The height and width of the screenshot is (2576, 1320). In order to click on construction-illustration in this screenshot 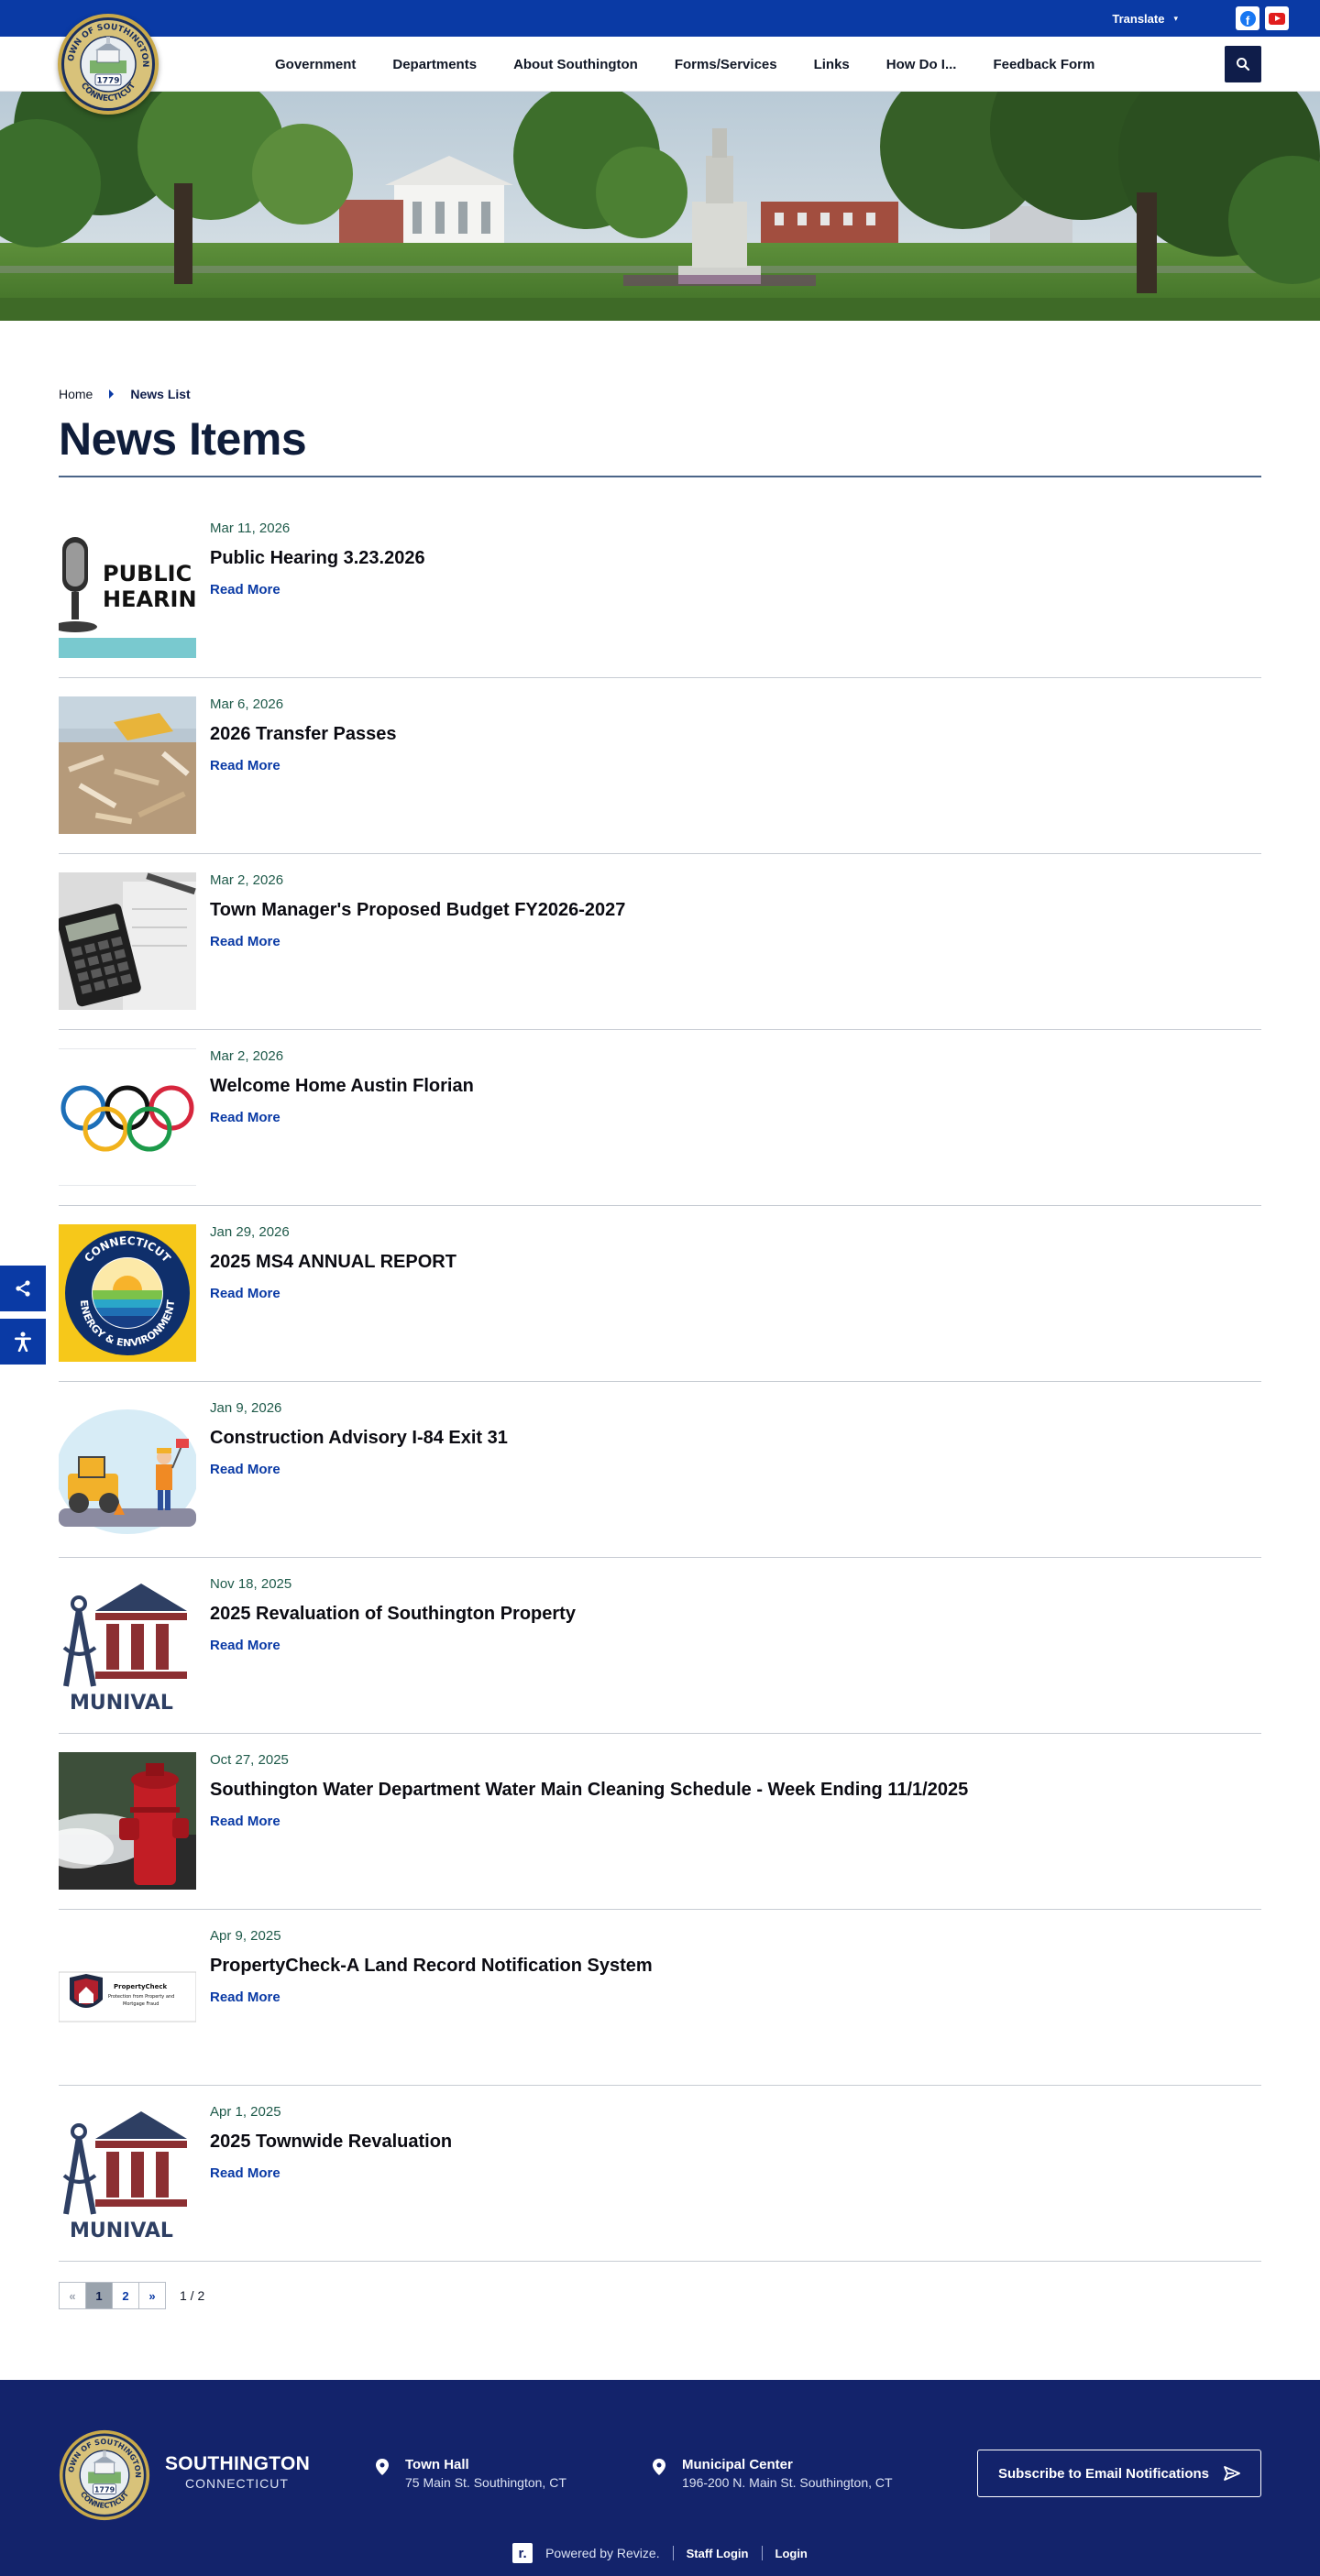, I will do `click(127, 1469)`.